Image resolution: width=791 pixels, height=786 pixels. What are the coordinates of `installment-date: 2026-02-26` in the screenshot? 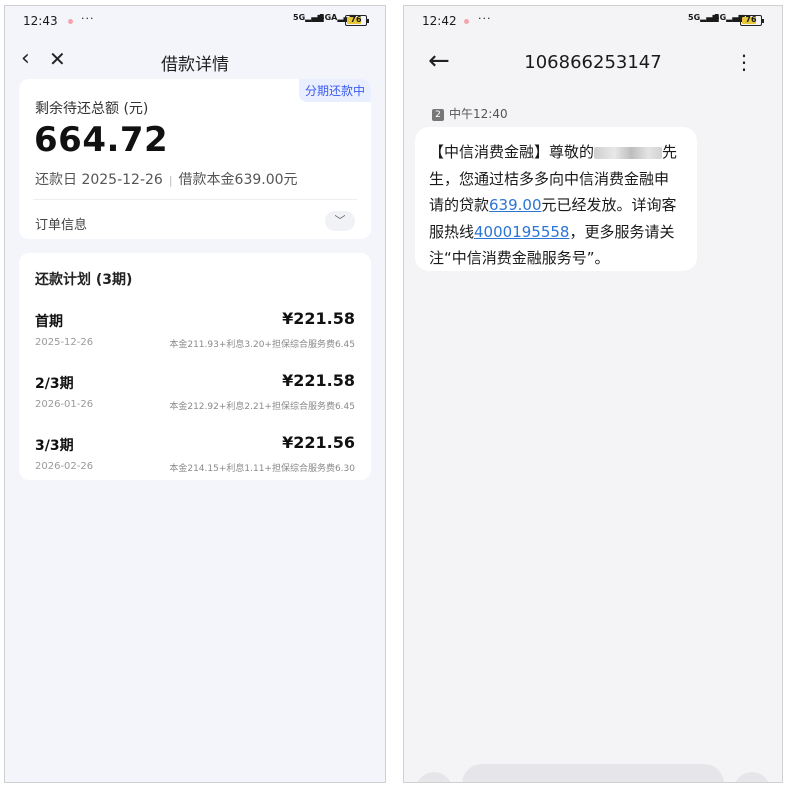 It's located at (64, 466).